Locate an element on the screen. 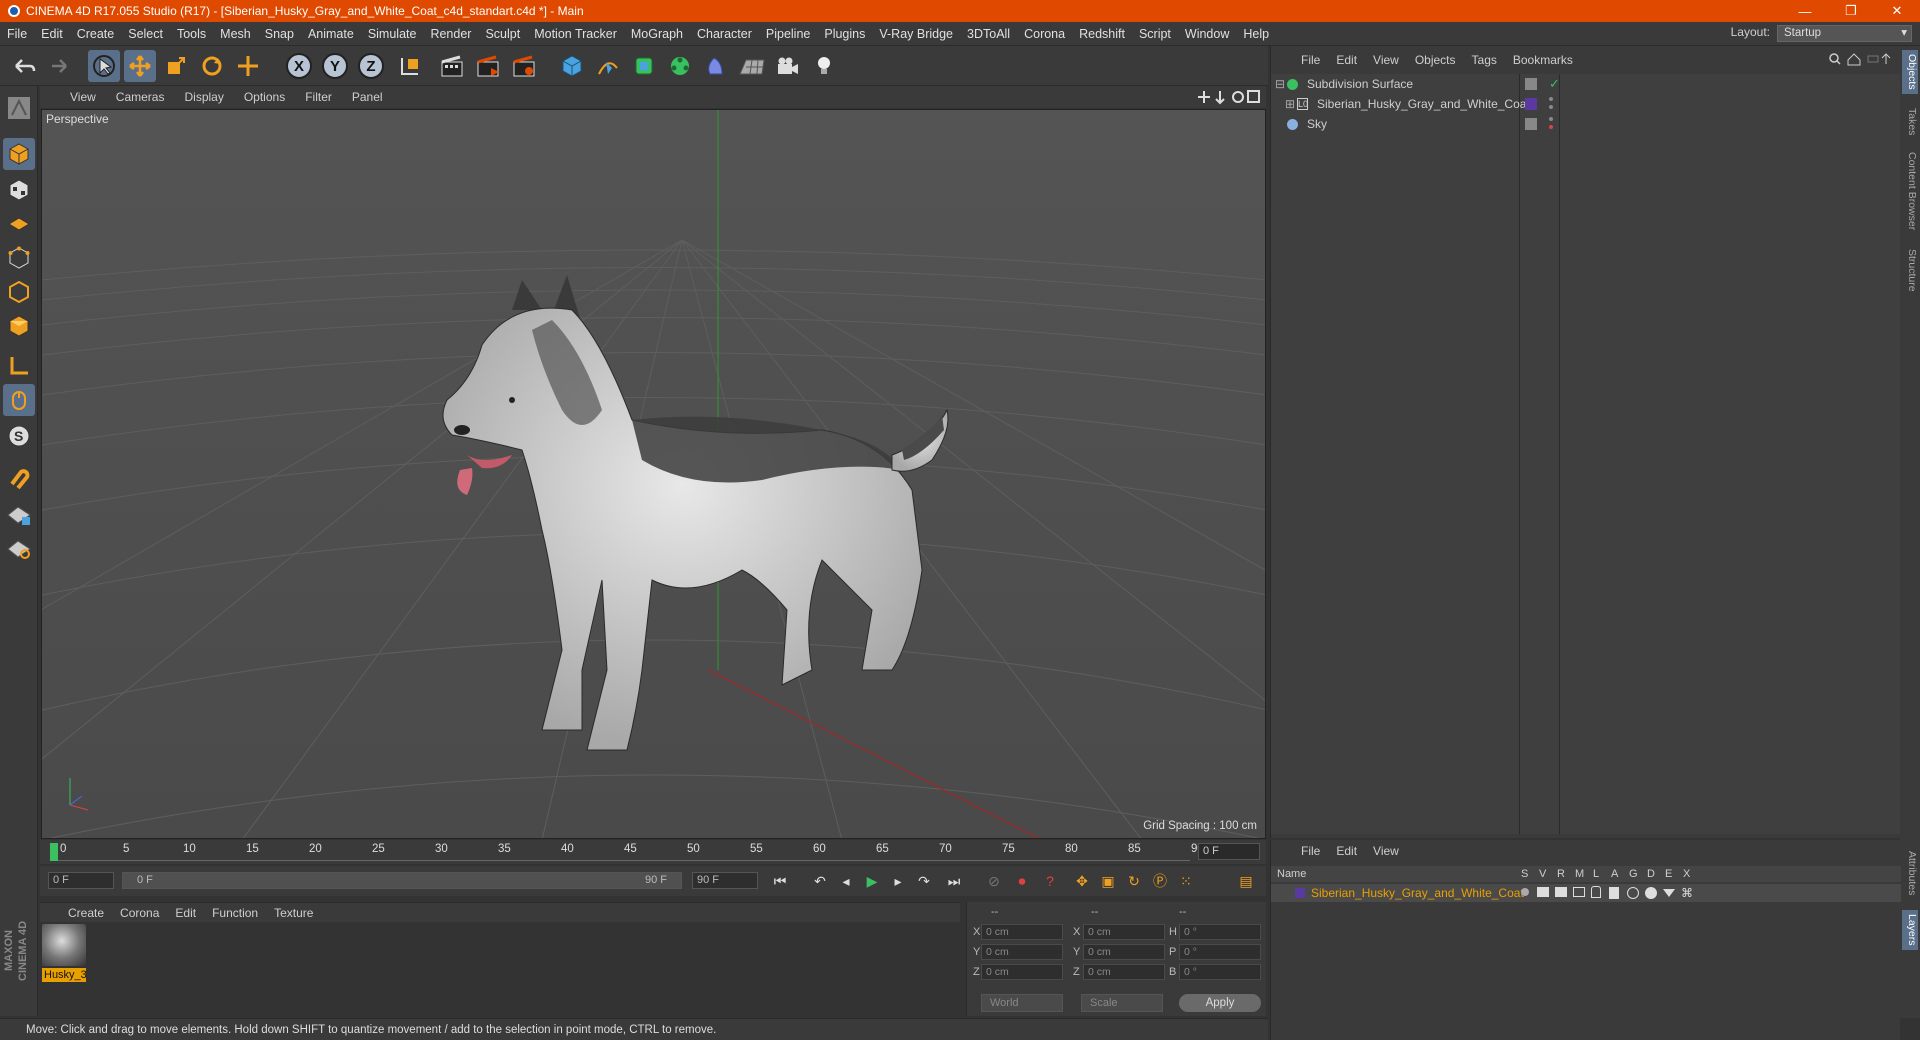 This screenshot has width=1920, height=1040. menu-motion-tracker: Motion Tracker is located at coordinates (575, 34).